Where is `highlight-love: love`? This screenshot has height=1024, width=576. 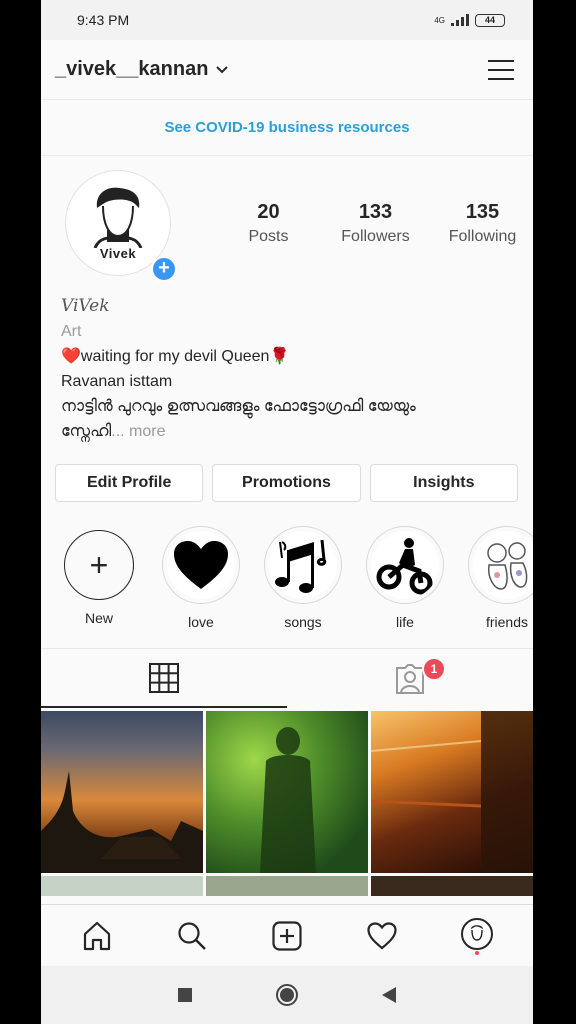
highlight-love: love is located at coordinates (201, 587).